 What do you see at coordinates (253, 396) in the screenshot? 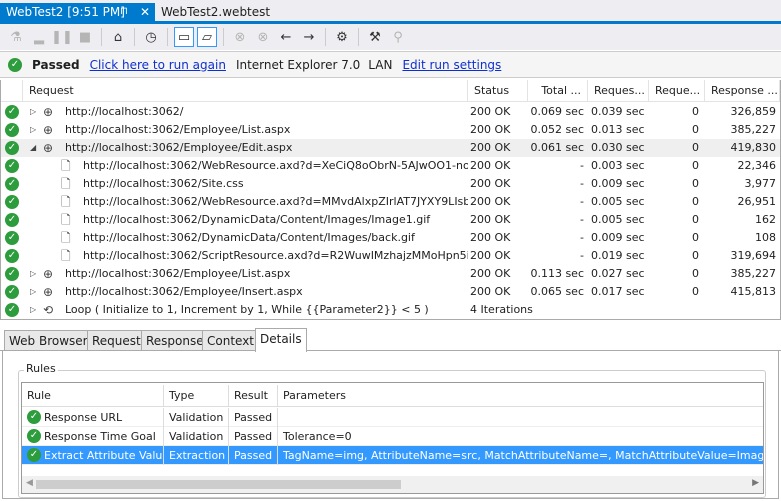
I see `column-header-result: Result` at bounding box center [253, 396].